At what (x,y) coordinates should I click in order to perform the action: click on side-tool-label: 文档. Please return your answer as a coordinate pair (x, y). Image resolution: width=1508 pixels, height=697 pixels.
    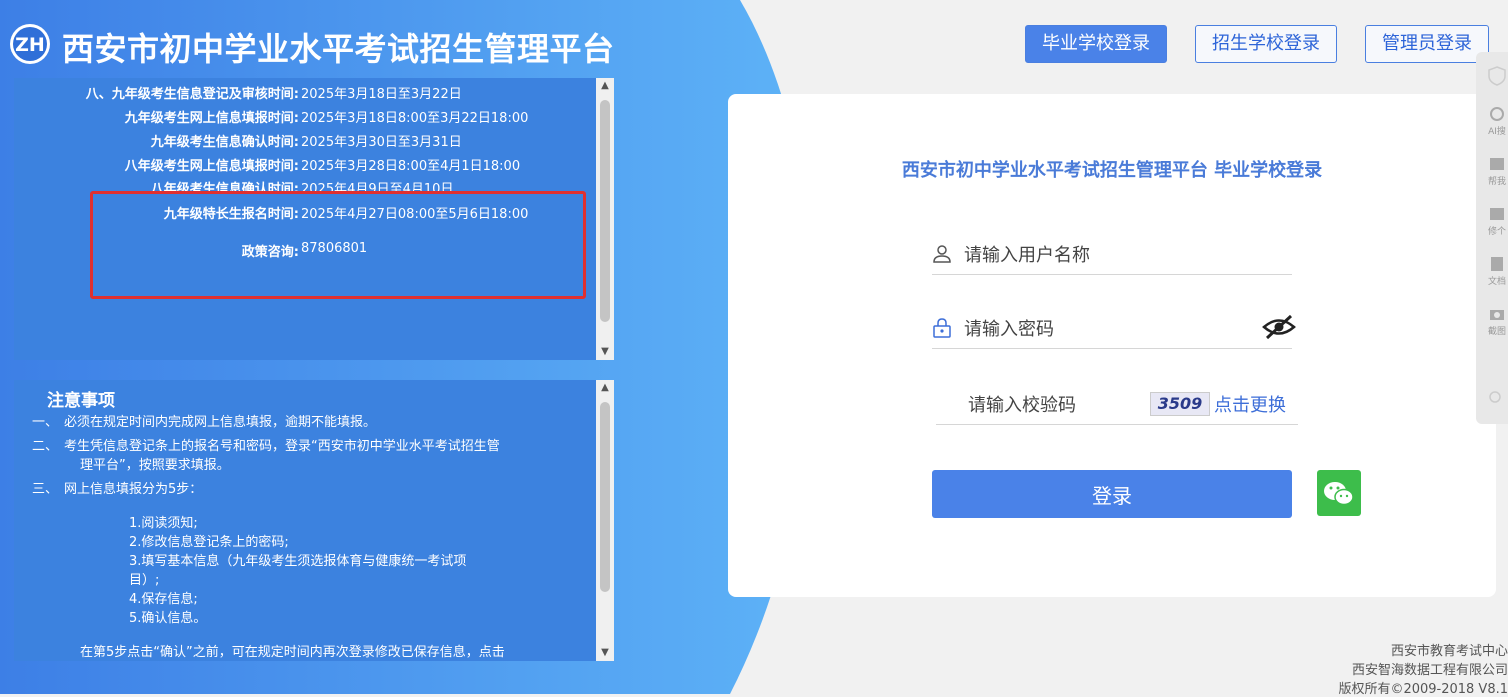
    Looking at the image, I should click on (1496, 282).